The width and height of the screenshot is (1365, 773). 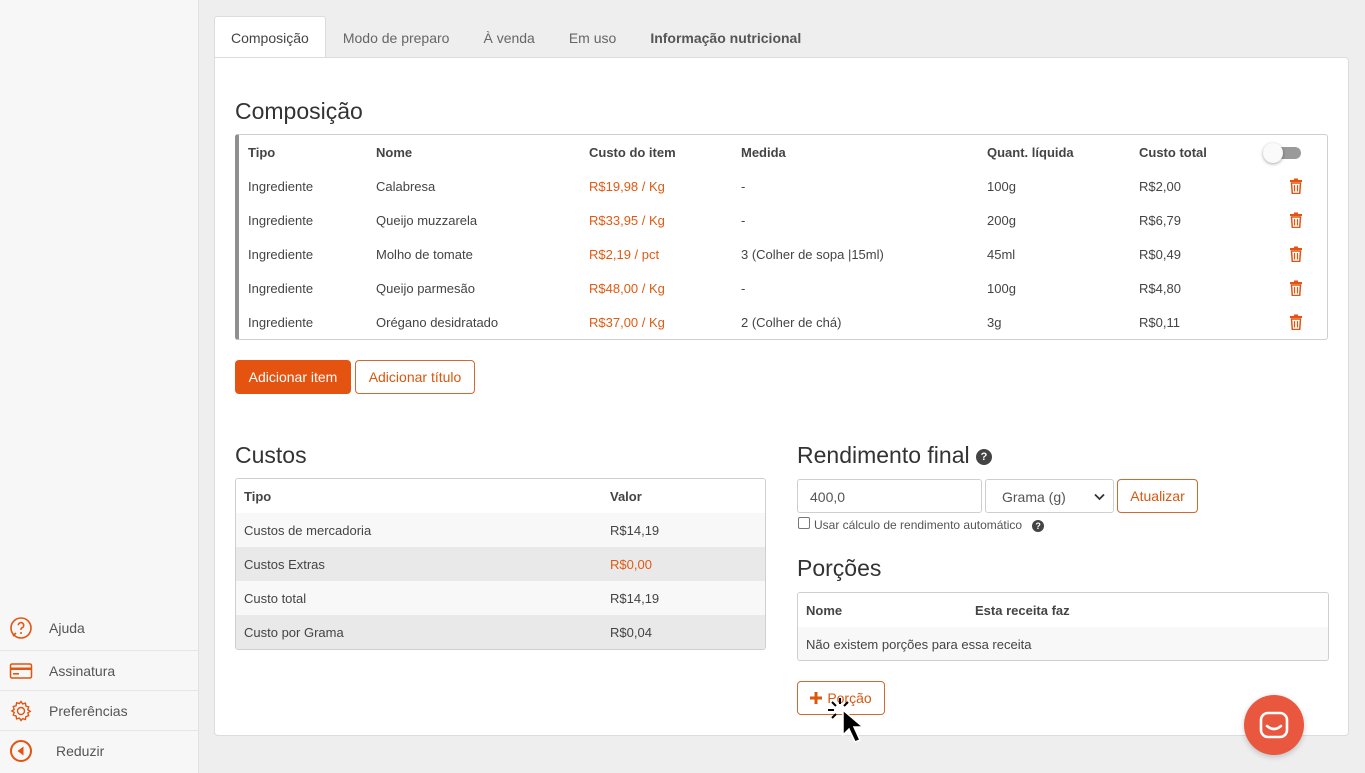 I want to click on sidebar-item-label: Assinatura, so click(x=82, y=670).